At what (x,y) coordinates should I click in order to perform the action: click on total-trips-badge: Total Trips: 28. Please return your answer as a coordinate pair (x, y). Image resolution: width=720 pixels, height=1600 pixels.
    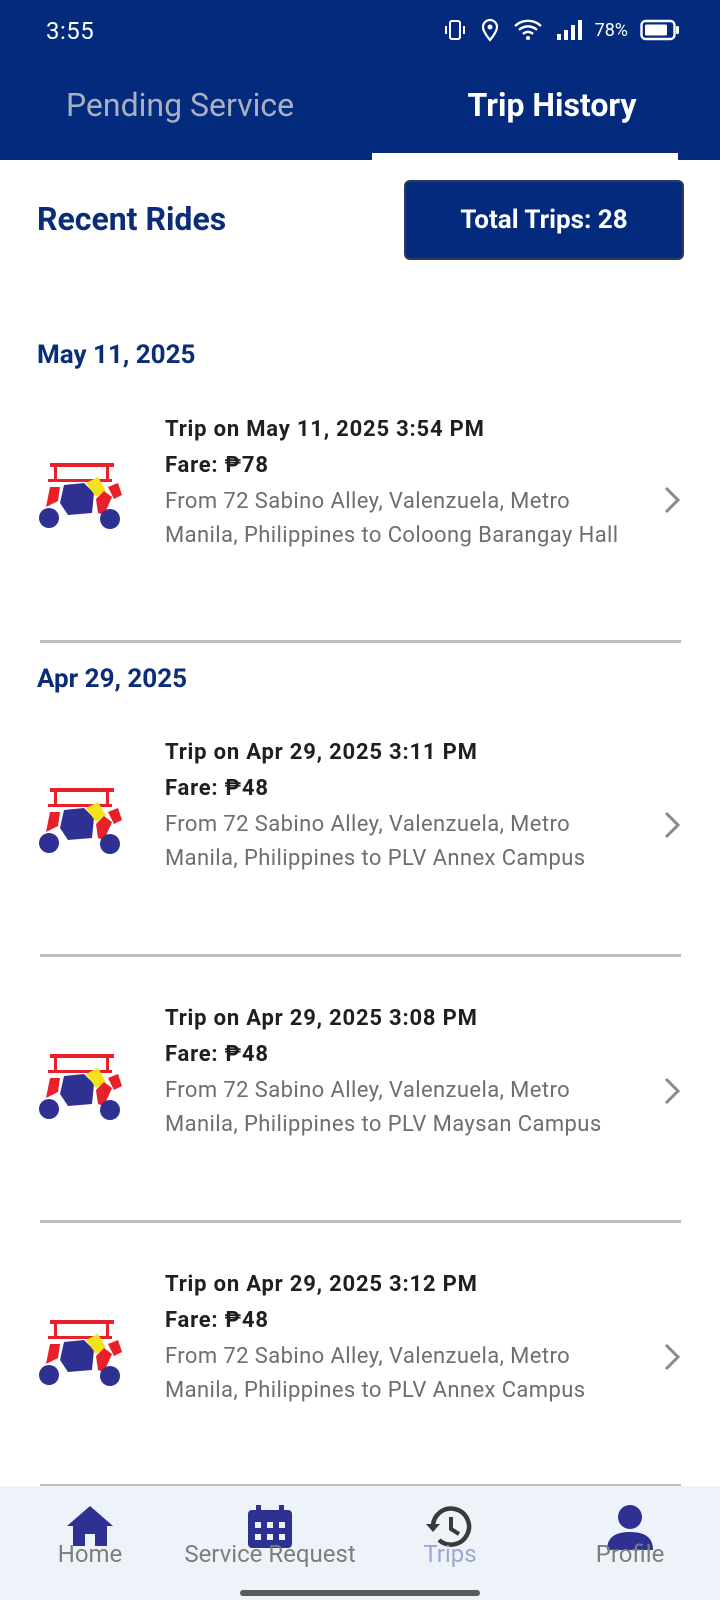
    Looking at the image, I should click on (544, 220).